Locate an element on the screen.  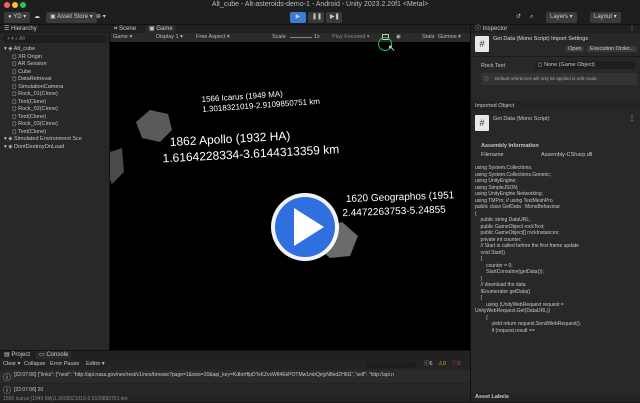
stats-button: Stats is located at coordinates (428, 37).